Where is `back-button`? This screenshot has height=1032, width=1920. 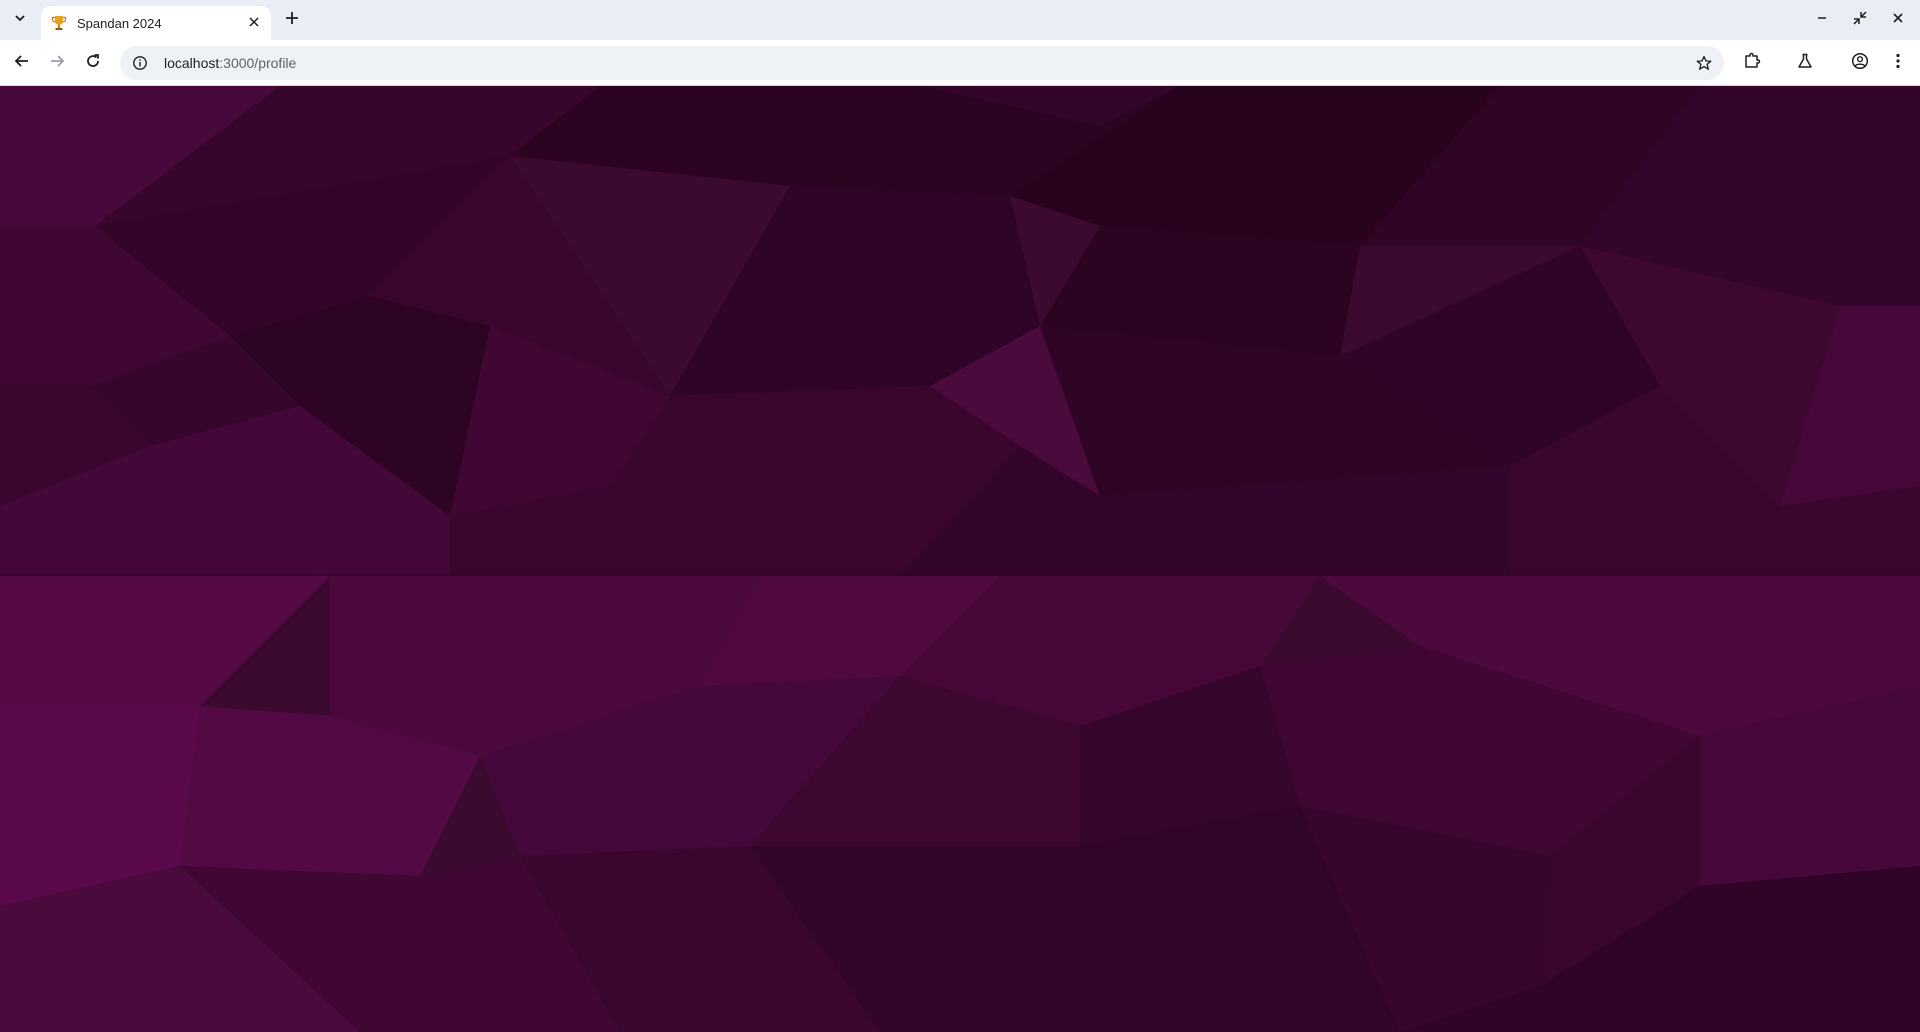 back-button is located at coordinates (22, 63).